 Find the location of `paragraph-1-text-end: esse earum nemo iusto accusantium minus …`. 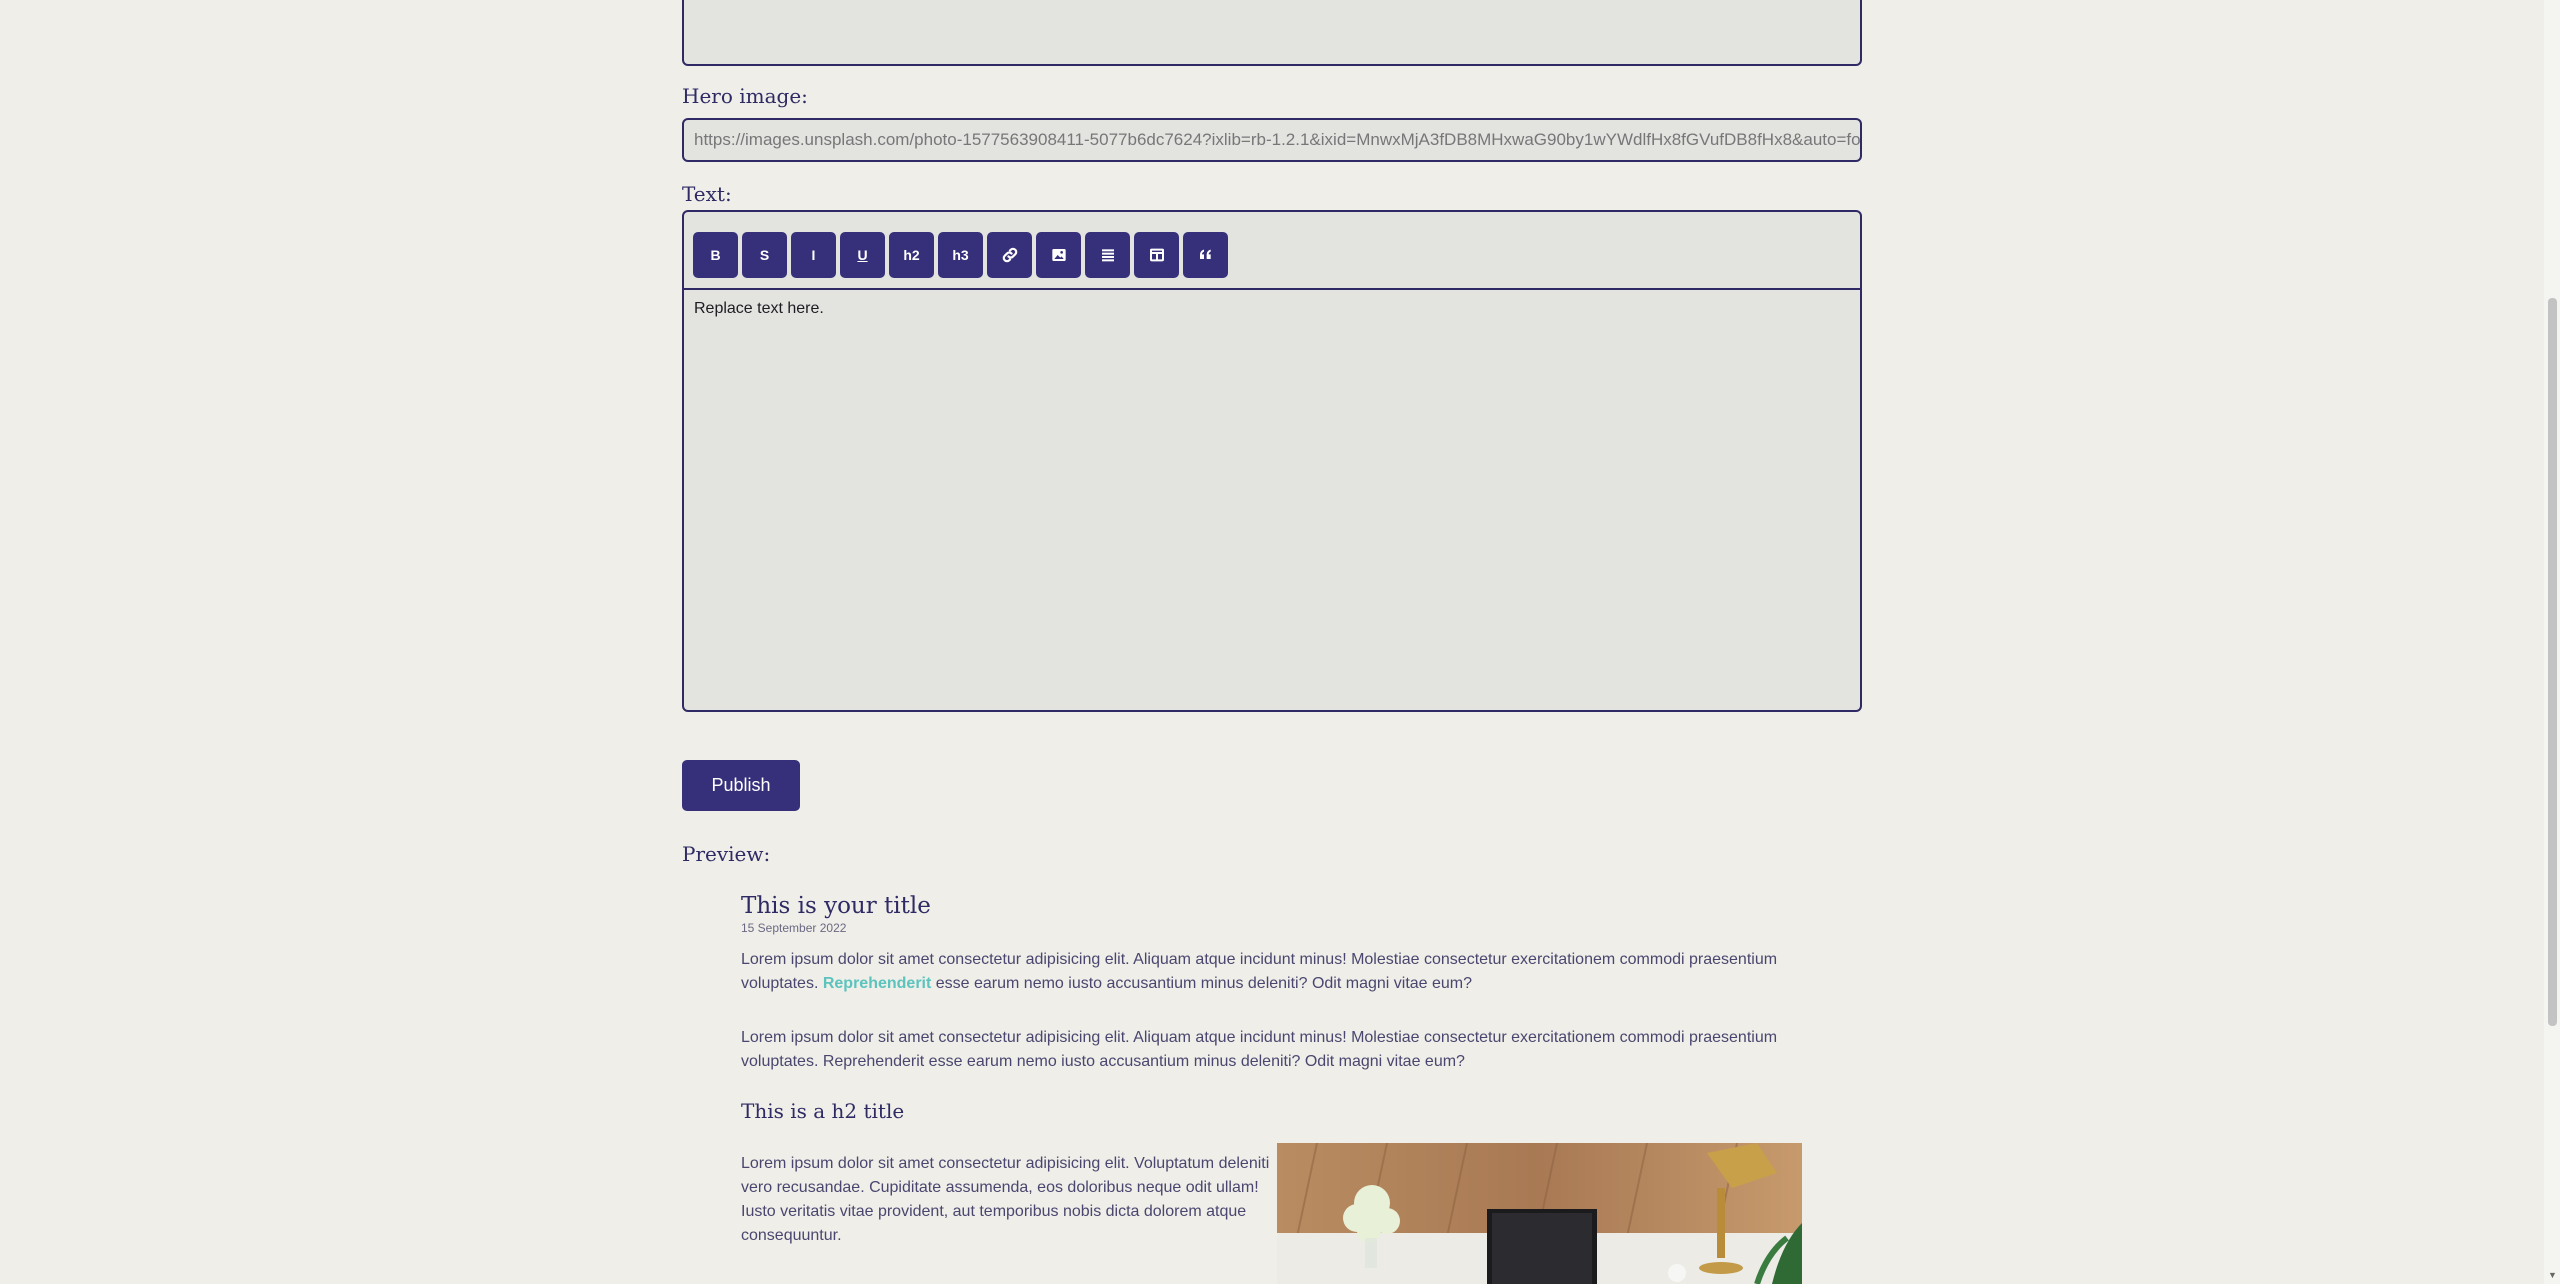

paragraph-1-text-end: esse earum nemo iusto accusantium minus … is located at coordinates (1204, 983).